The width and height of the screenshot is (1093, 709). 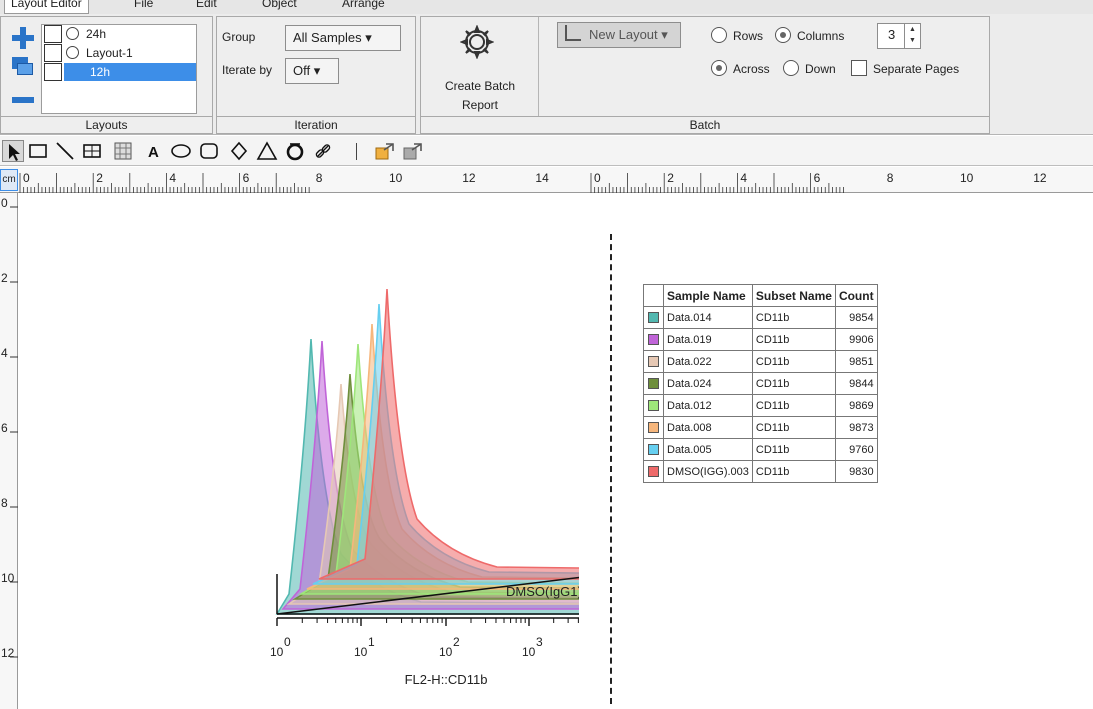 I want to click on layout-item-layout-1: Layout-1, so click(x=119, y=53).